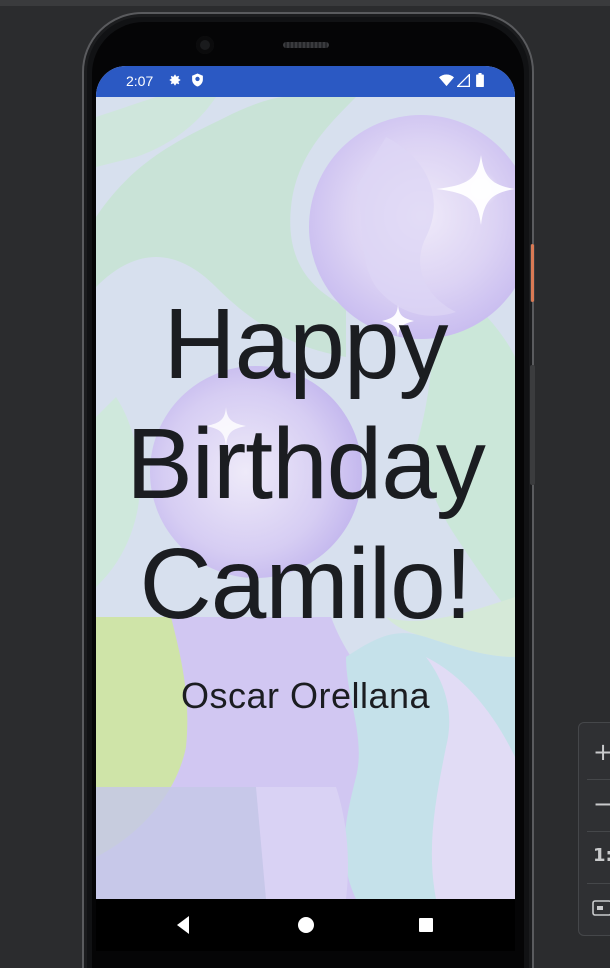  I want to click on zoom-separator, so click(598, 883).